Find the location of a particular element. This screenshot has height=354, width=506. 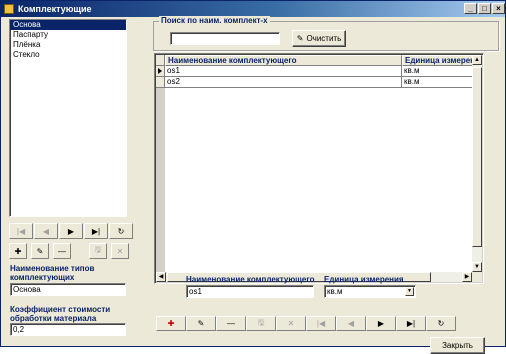

component-name-field: os1 is located at coordinates (250, 291).